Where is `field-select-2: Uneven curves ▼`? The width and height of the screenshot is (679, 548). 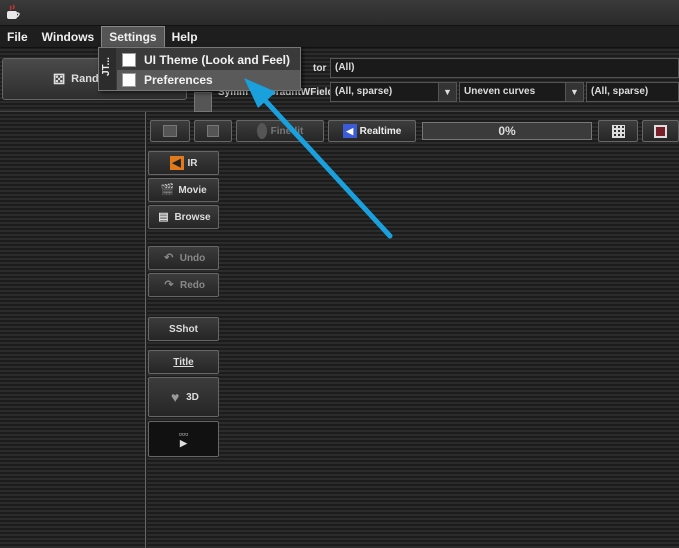
field-select-2: Uneven curves ▼ is located at coordinates (521, 92).